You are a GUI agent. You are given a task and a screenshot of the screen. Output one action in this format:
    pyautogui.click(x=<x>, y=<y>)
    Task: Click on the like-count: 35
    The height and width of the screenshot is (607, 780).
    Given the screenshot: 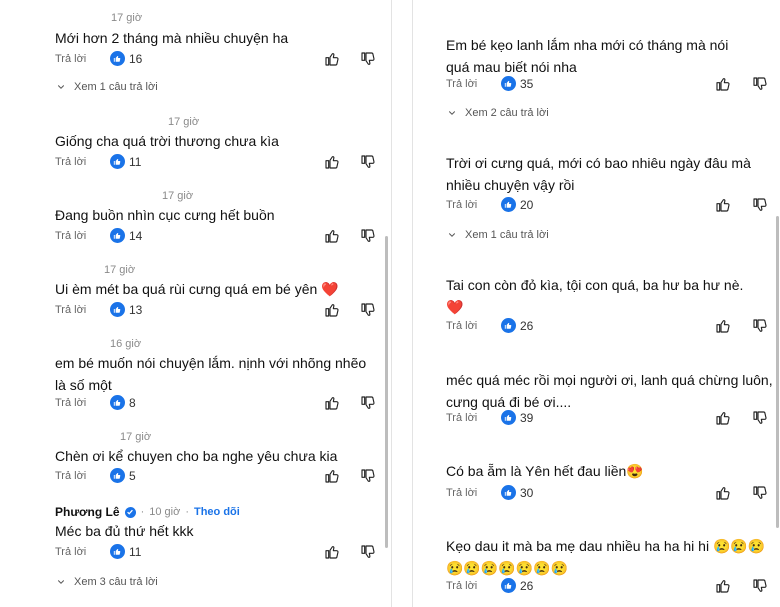 What is the action you would take?
    pyautogui.click(x=517, y=83)
    